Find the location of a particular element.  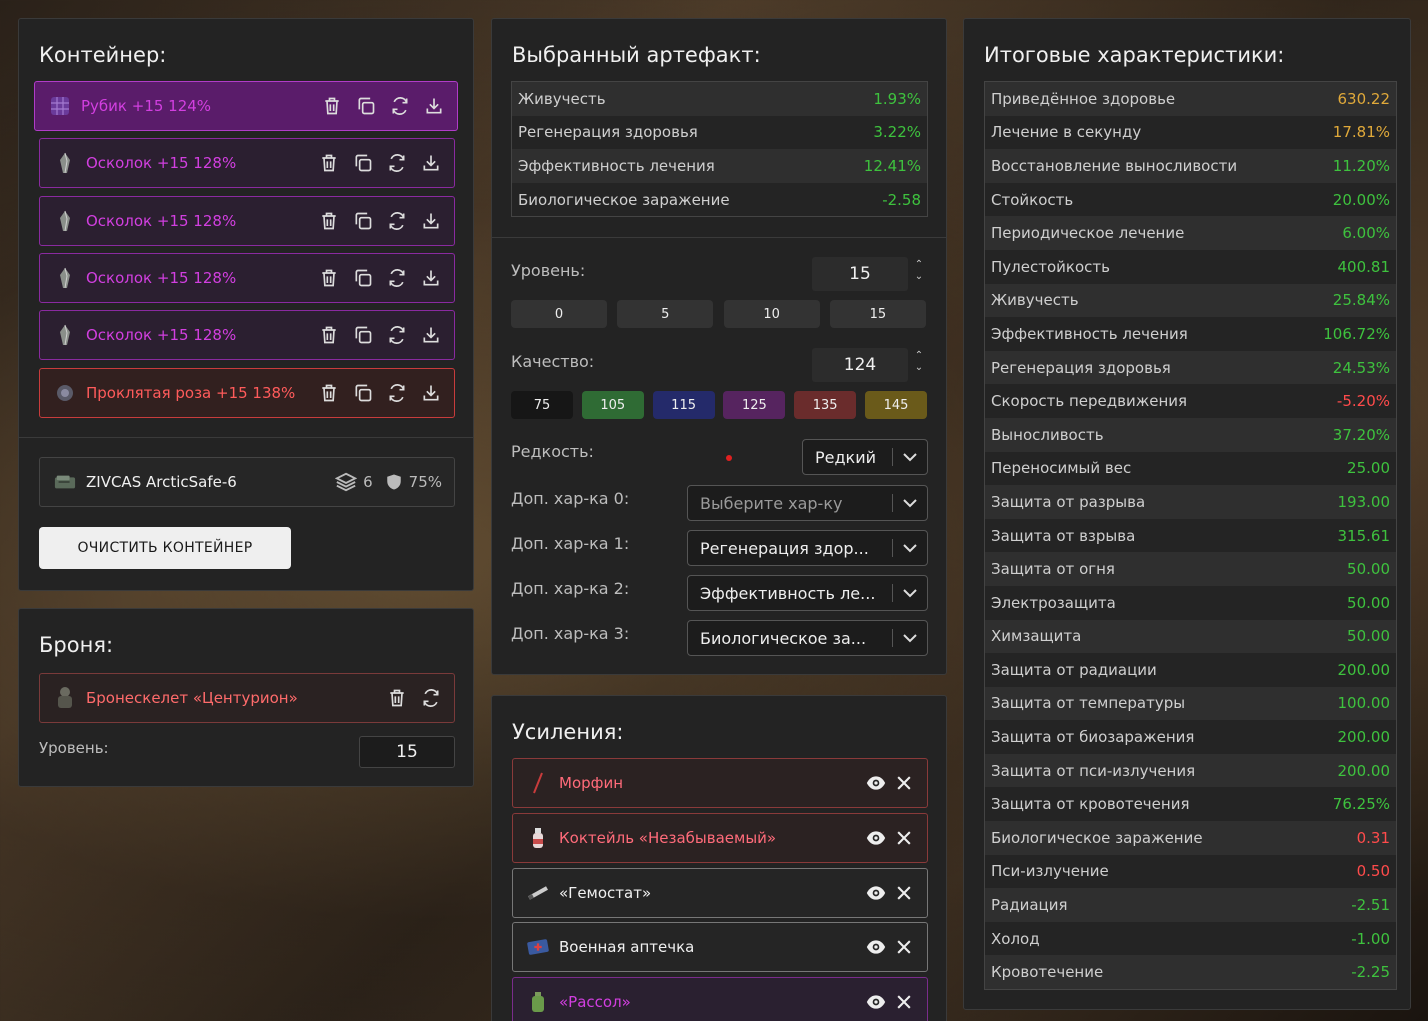

stat-row: Живучесть 25.84% is located at coordinates (1190, 300).